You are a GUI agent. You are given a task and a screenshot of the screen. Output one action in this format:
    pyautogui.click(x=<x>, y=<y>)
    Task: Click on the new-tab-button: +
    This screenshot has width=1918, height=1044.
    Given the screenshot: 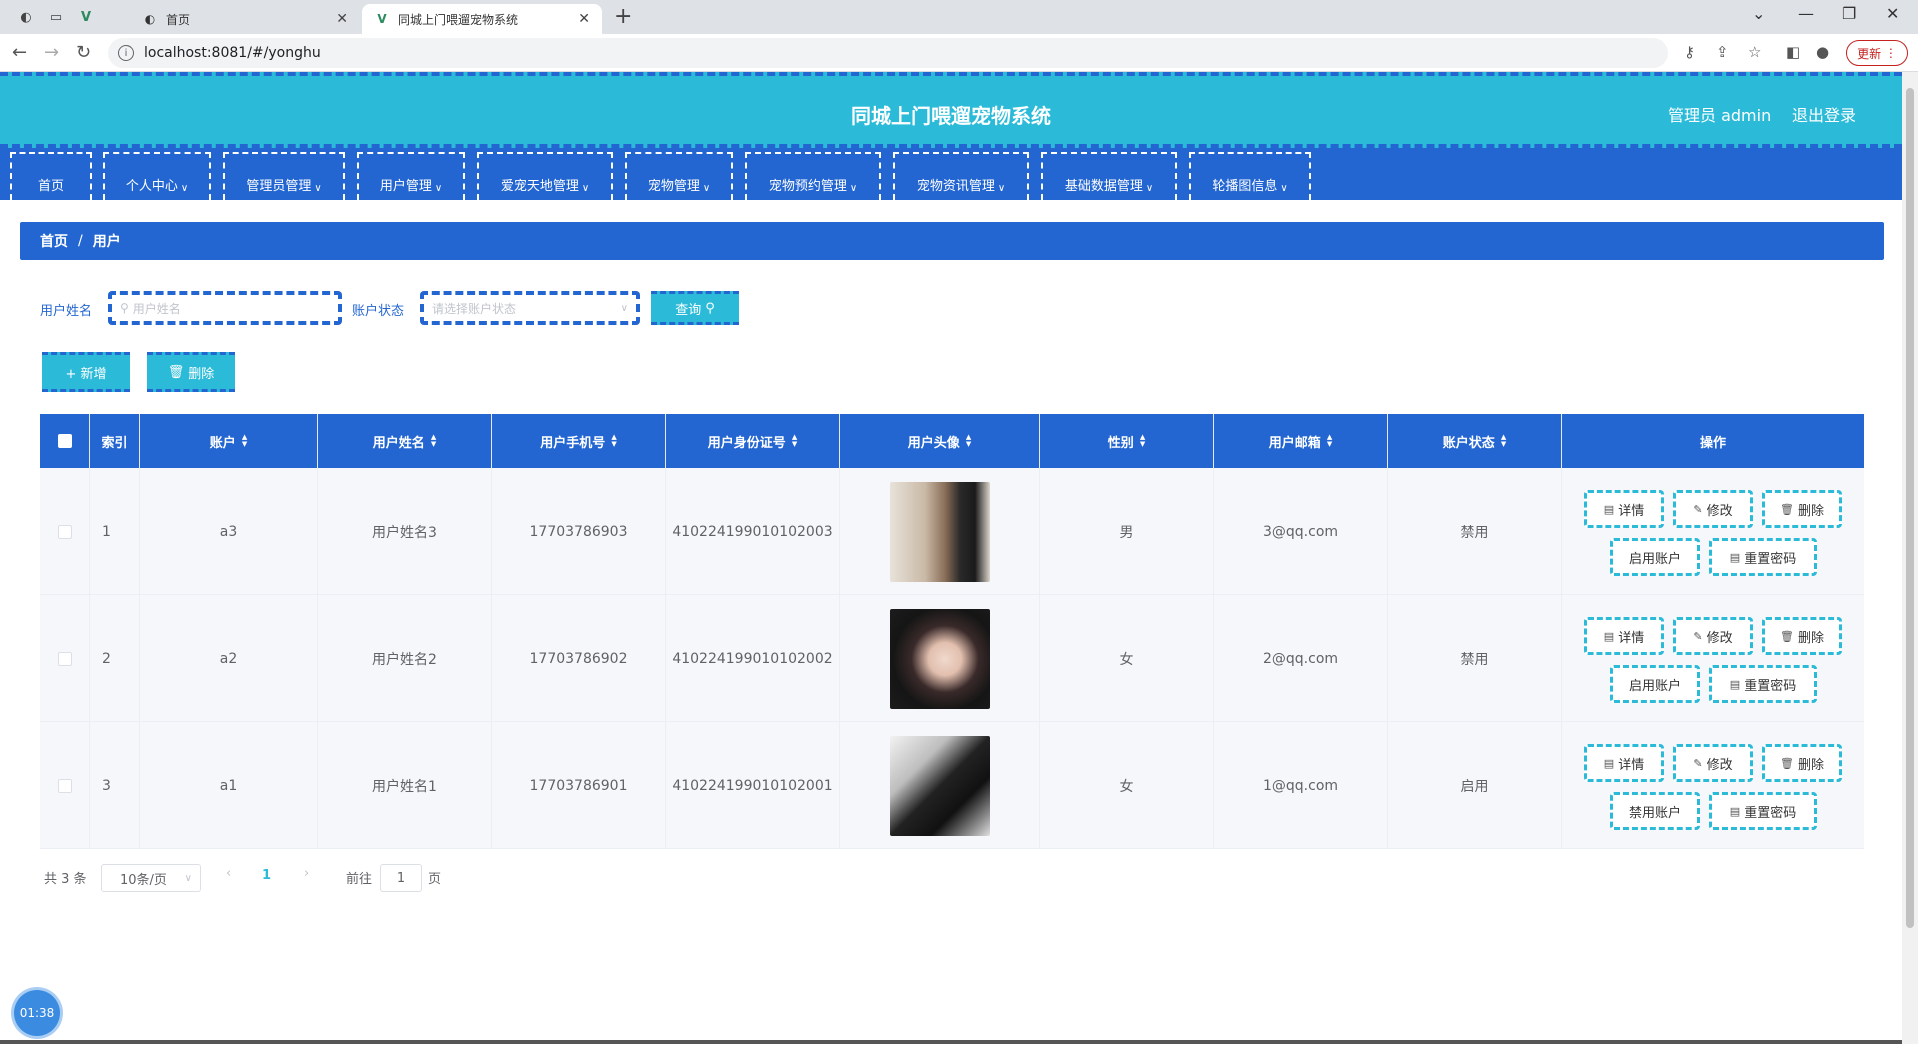 What is the action you would take?
    pyautogui.click(x=623, y=16)
    